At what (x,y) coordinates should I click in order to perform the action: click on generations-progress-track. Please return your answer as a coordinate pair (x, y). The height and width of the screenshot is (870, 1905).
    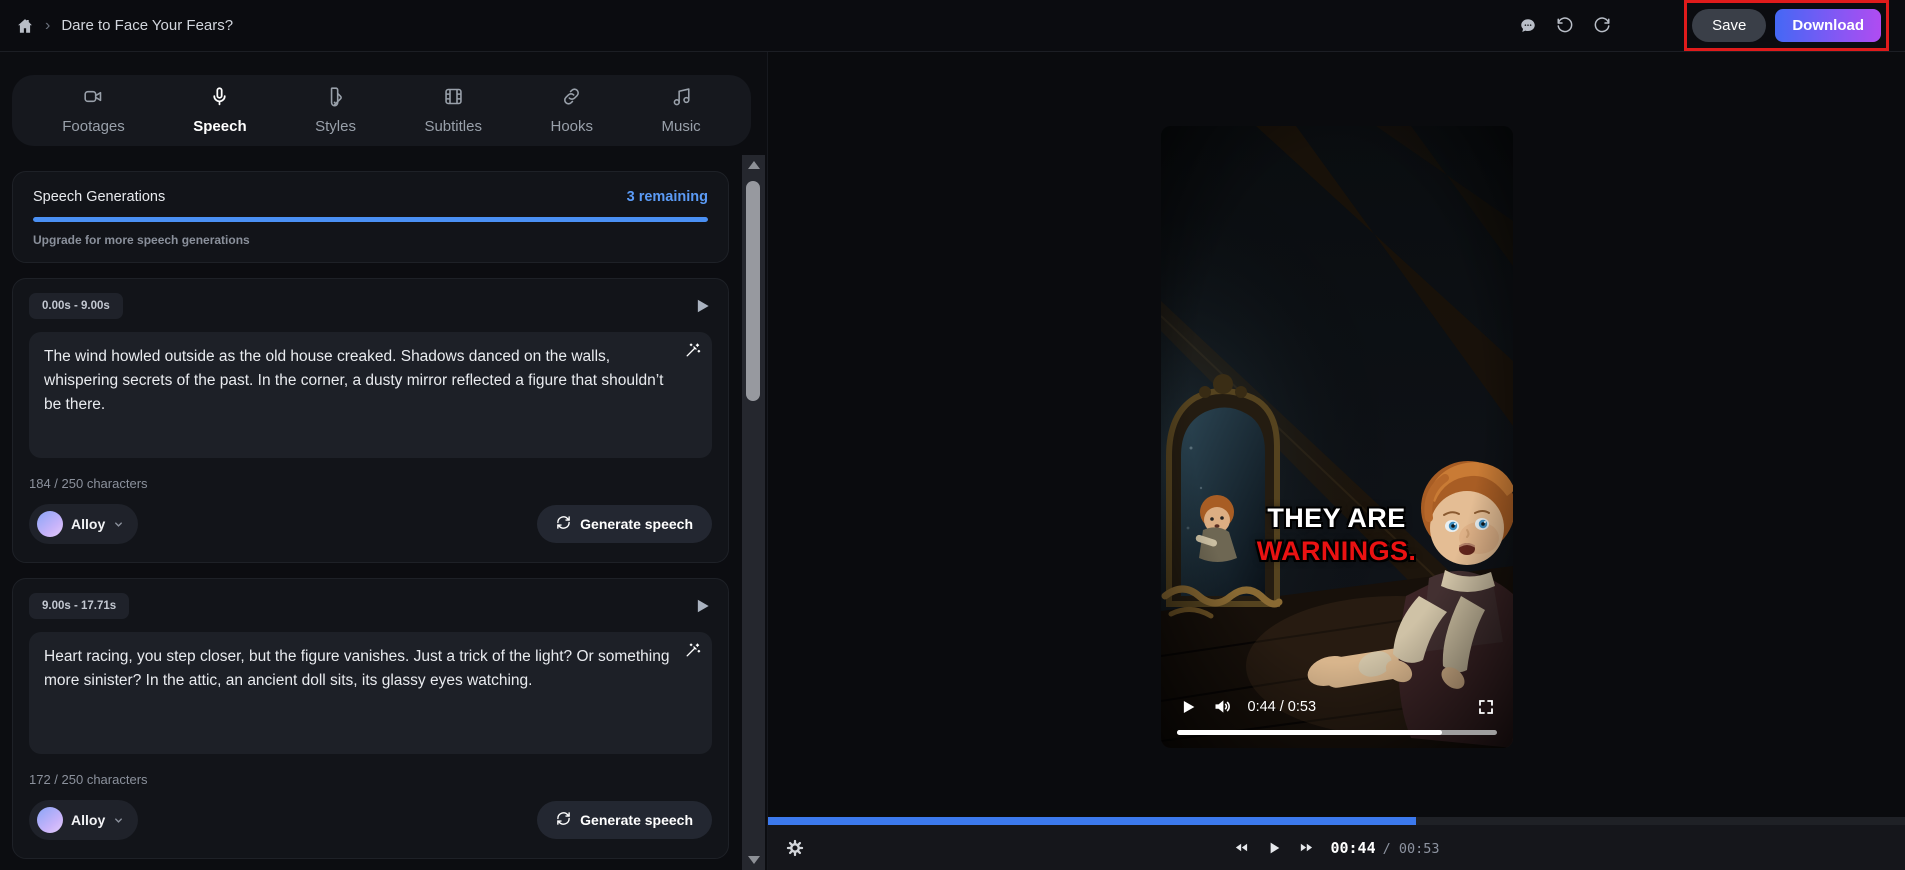
    Looking at the image, I should click on (370, 219).